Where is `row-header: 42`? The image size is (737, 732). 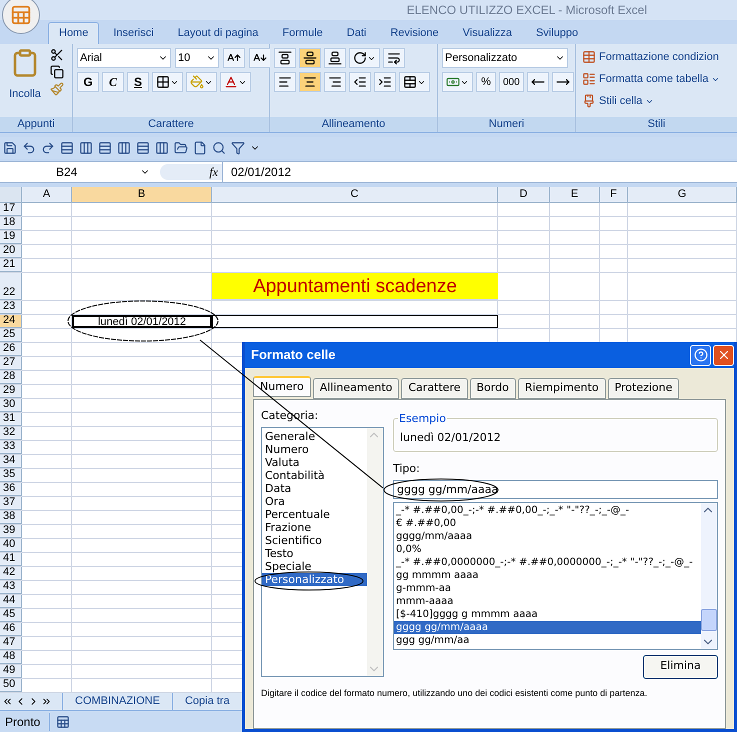
row-header: 42 is located at coordinates (11, 573).